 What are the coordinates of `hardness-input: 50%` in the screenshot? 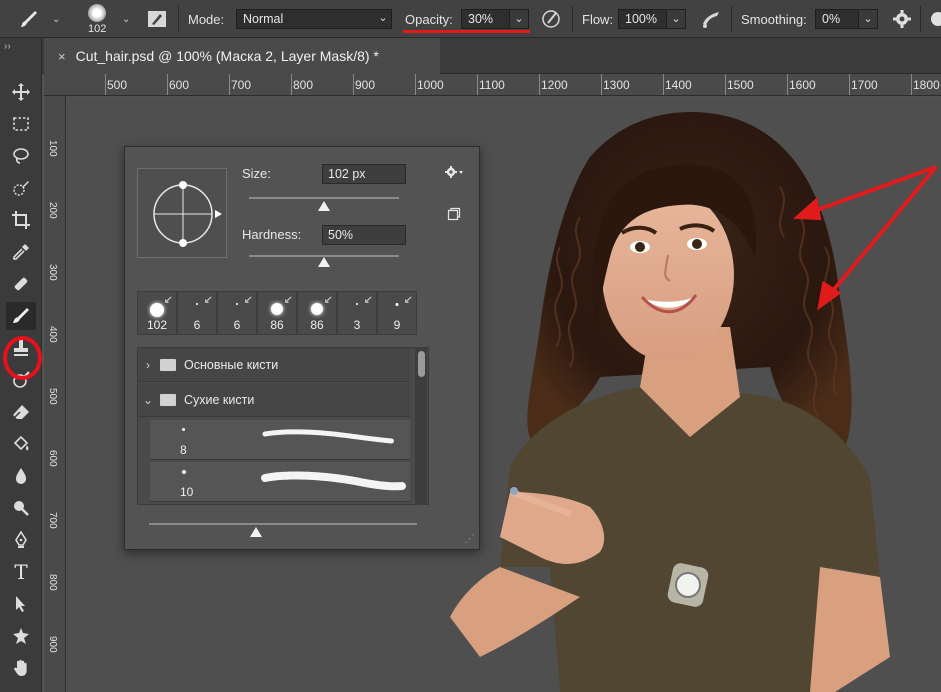 It's located at (364, 235).